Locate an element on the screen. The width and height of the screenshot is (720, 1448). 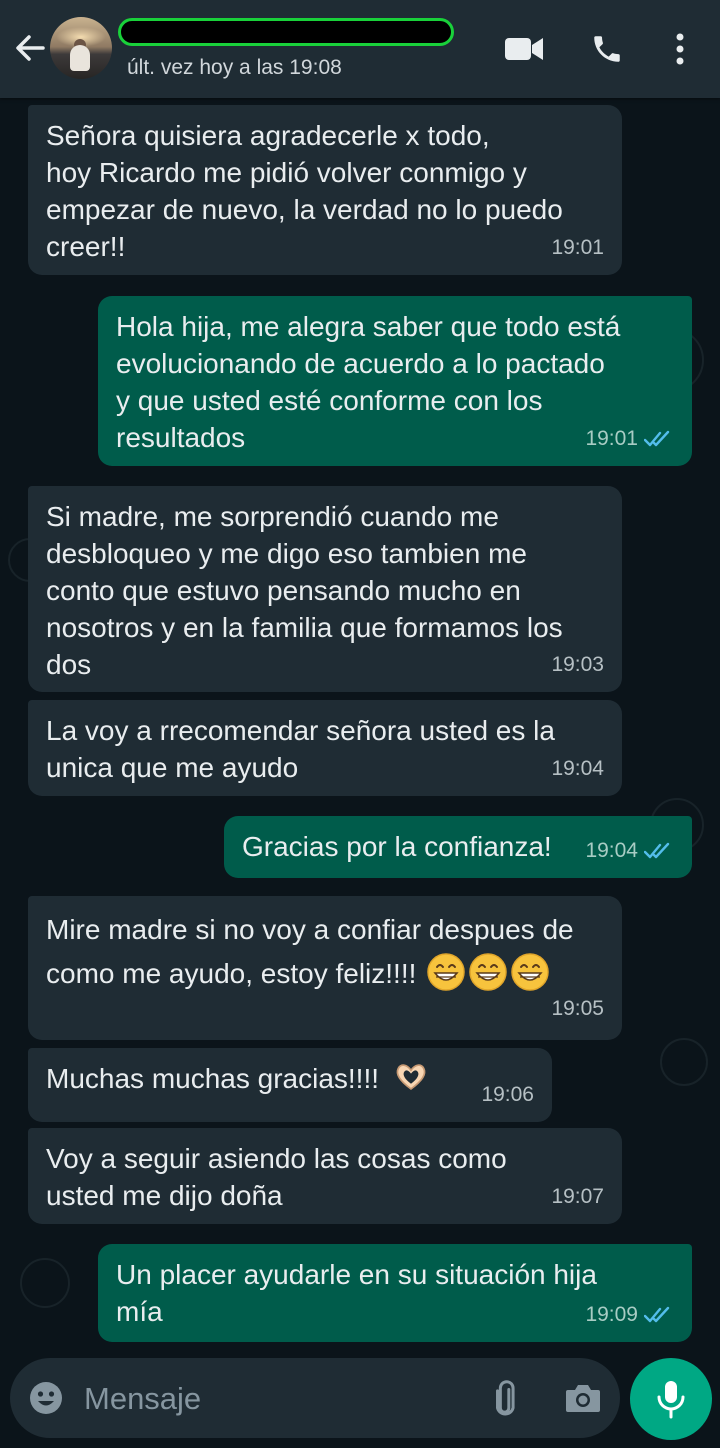
incoming-message-bubble: Muchas muchas gracias!!!! 19:06 is located at coordinates (290, 1085).